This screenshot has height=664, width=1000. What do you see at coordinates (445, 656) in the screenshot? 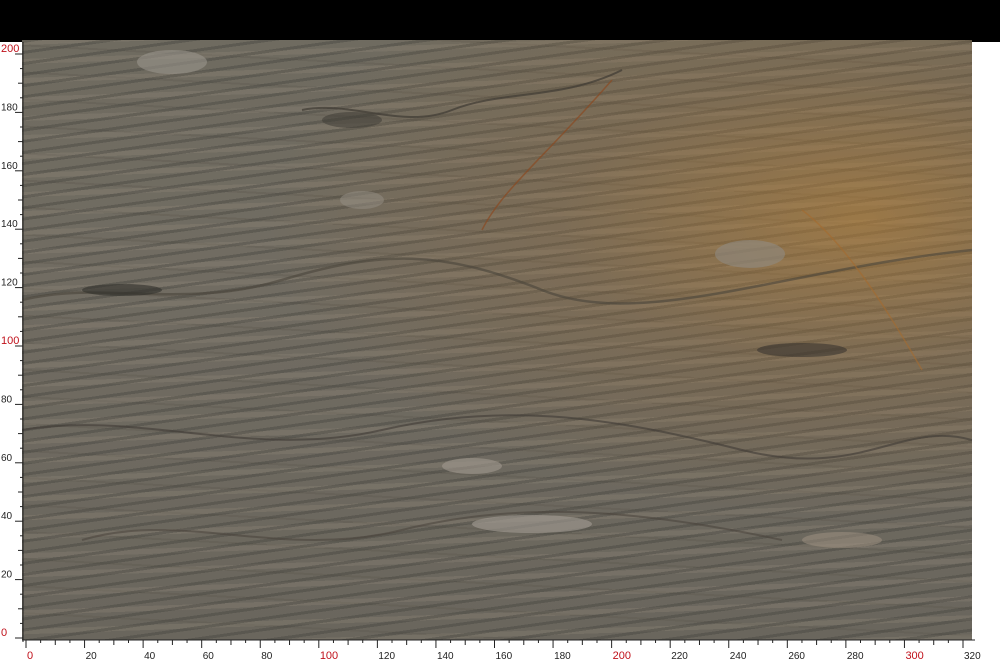
I see `horizontal-ruler-label: 140` at bounding box center [445, 656].